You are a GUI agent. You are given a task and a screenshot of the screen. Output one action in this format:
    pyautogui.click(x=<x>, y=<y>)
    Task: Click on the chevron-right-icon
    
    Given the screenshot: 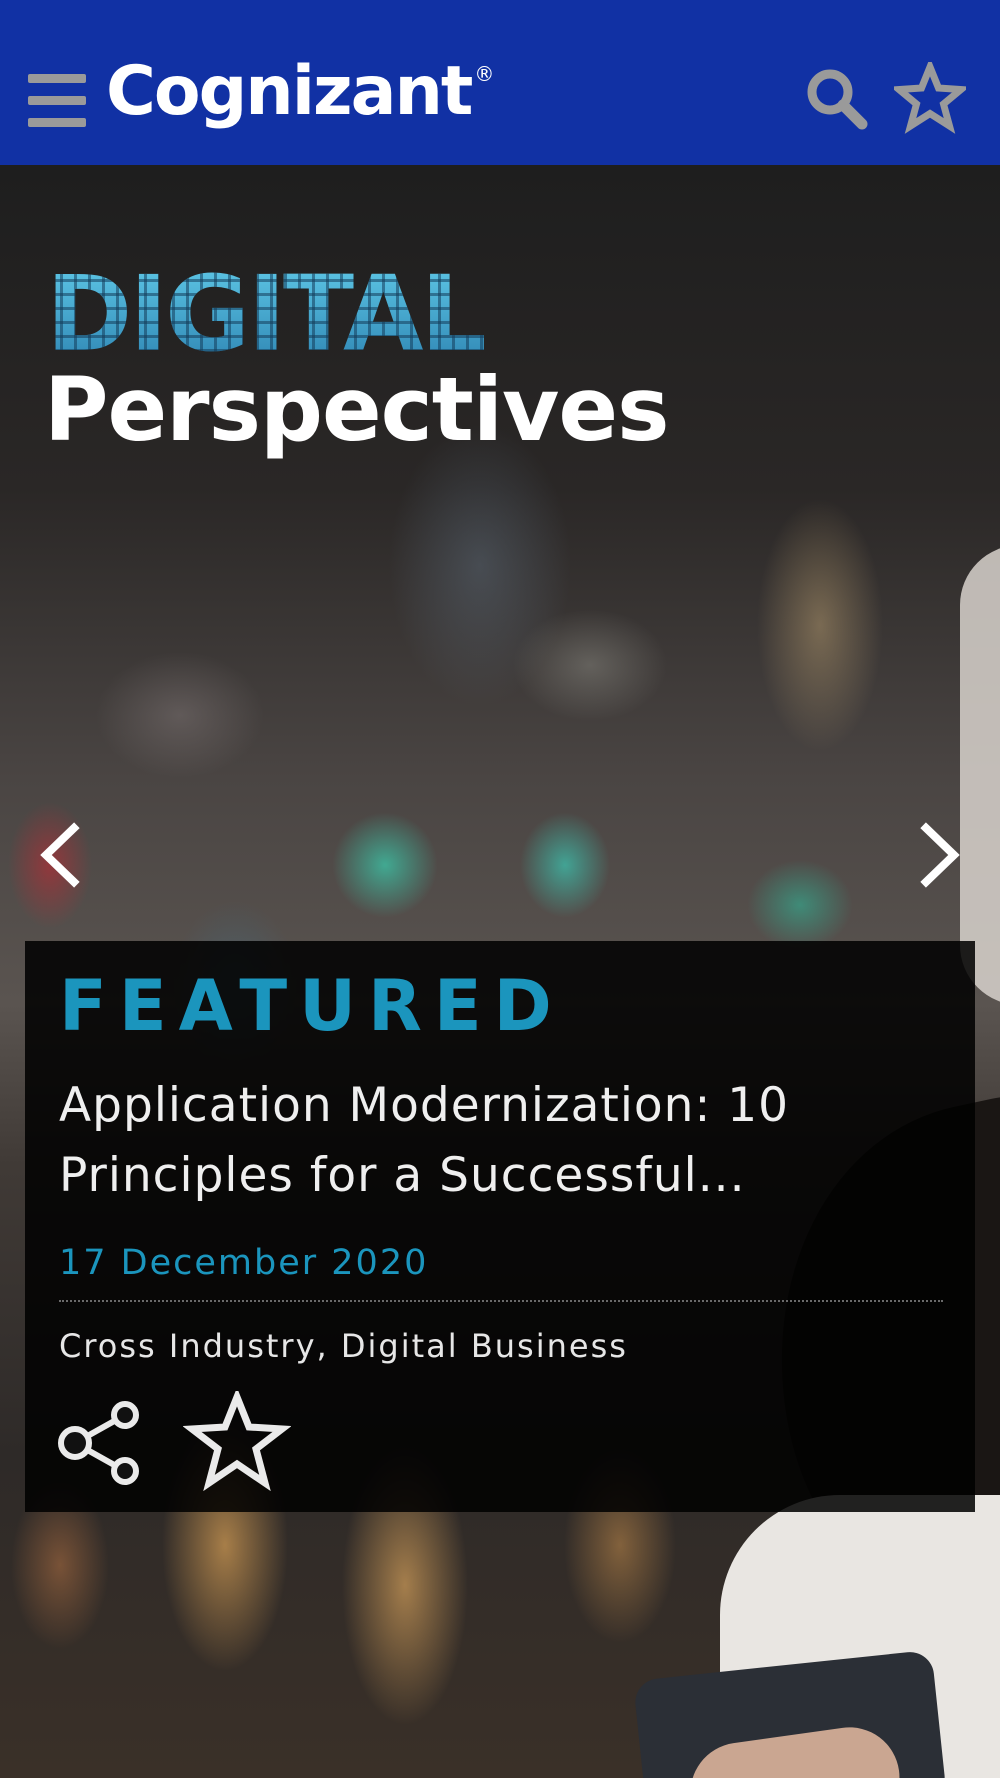 What is the action you would take?
    pyautogui.click(x=939, y=855)
    